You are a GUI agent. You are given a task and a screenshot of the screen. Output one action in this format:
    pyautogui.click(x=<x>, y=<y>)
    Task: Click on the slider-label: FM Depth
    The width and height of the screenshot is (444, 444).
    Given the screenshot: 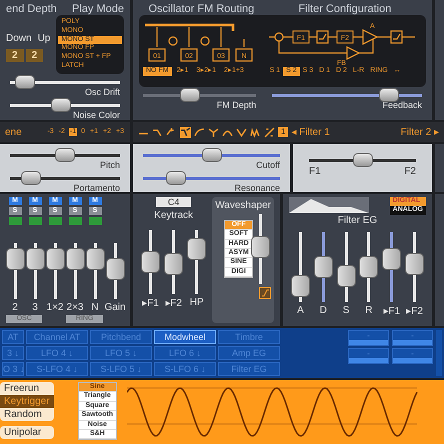 What is the action you would take?
    pyautogui.click(x=236, y=105)
    